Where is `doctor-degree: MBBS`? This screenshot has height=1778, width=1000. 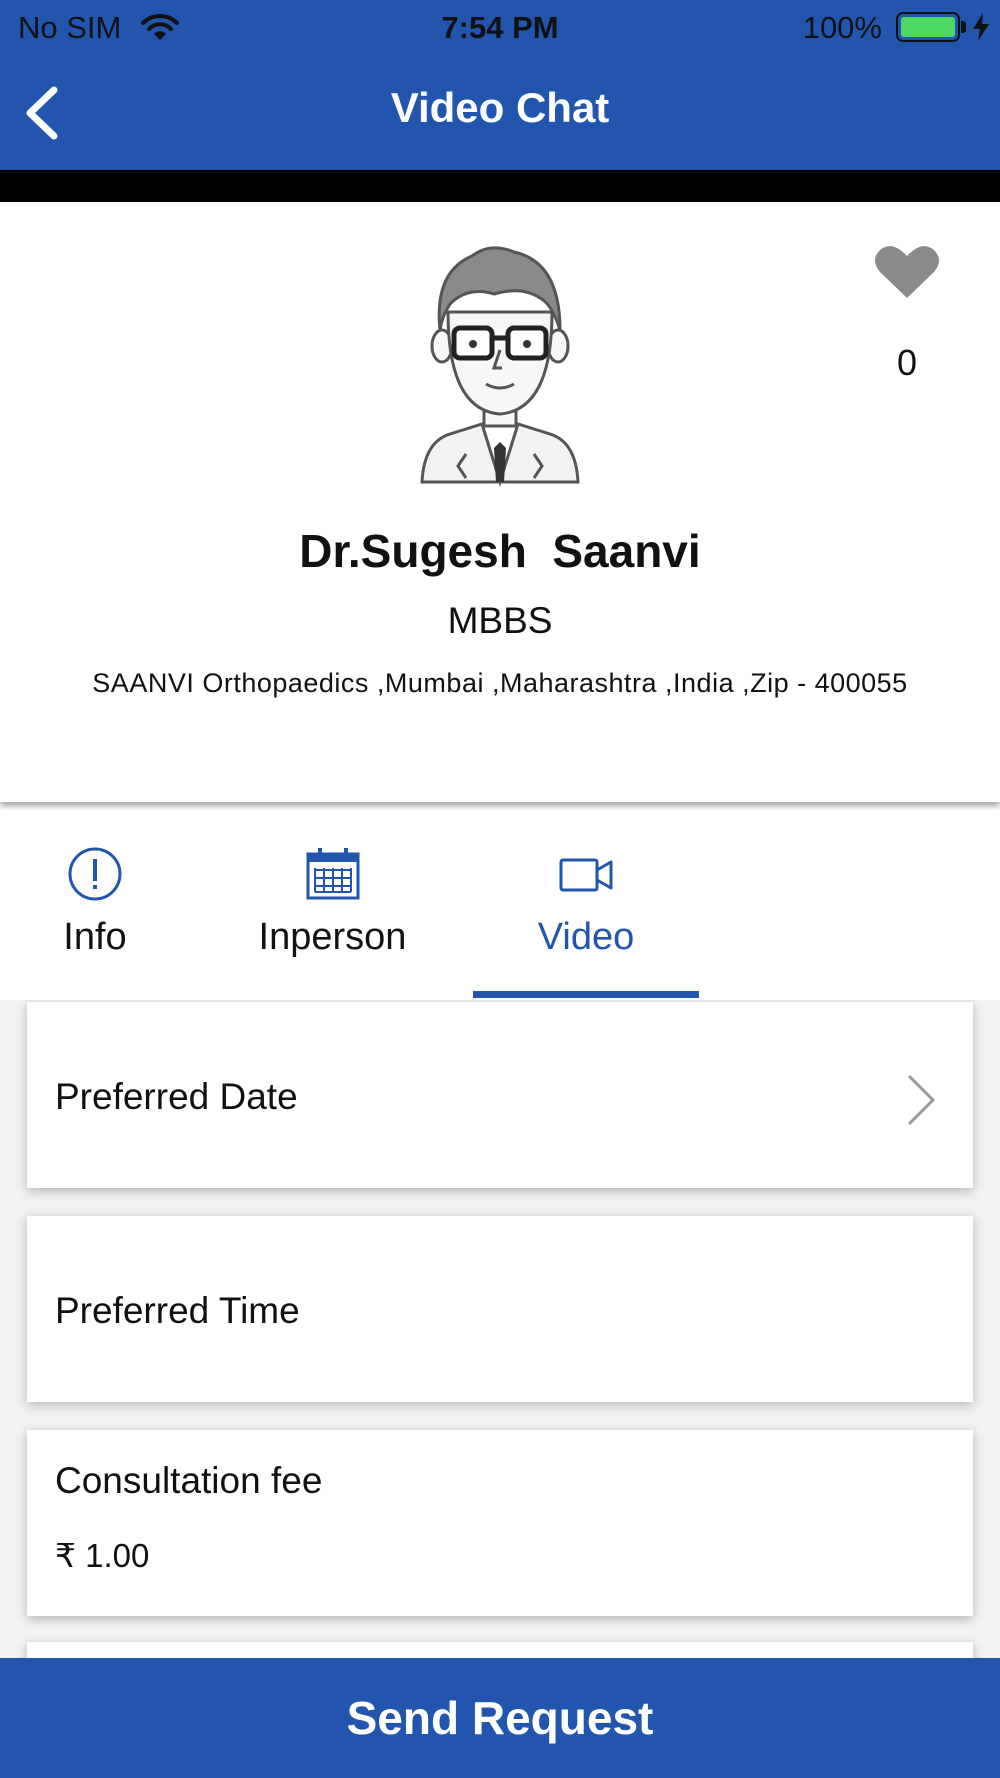
doctor-degree: MBBS is located at coordinates (500, 620).